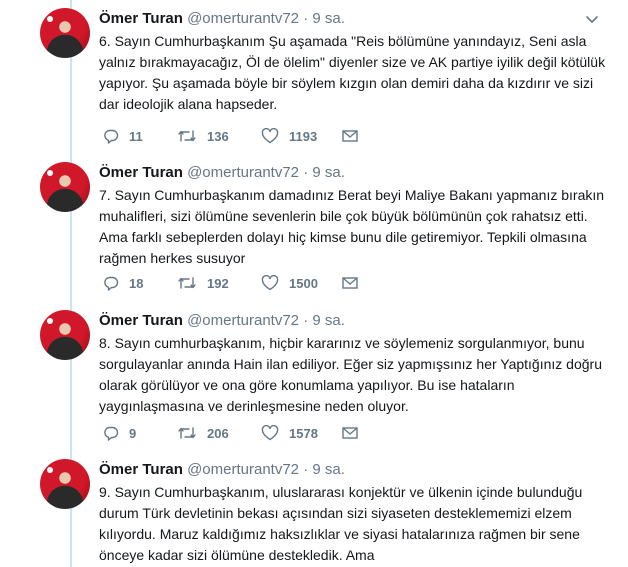 The height and width of the screenshot is (567, 628). Describe the element at coordinates (203, 433) in the screenshot. I see `retweet-button: 206` at that location.